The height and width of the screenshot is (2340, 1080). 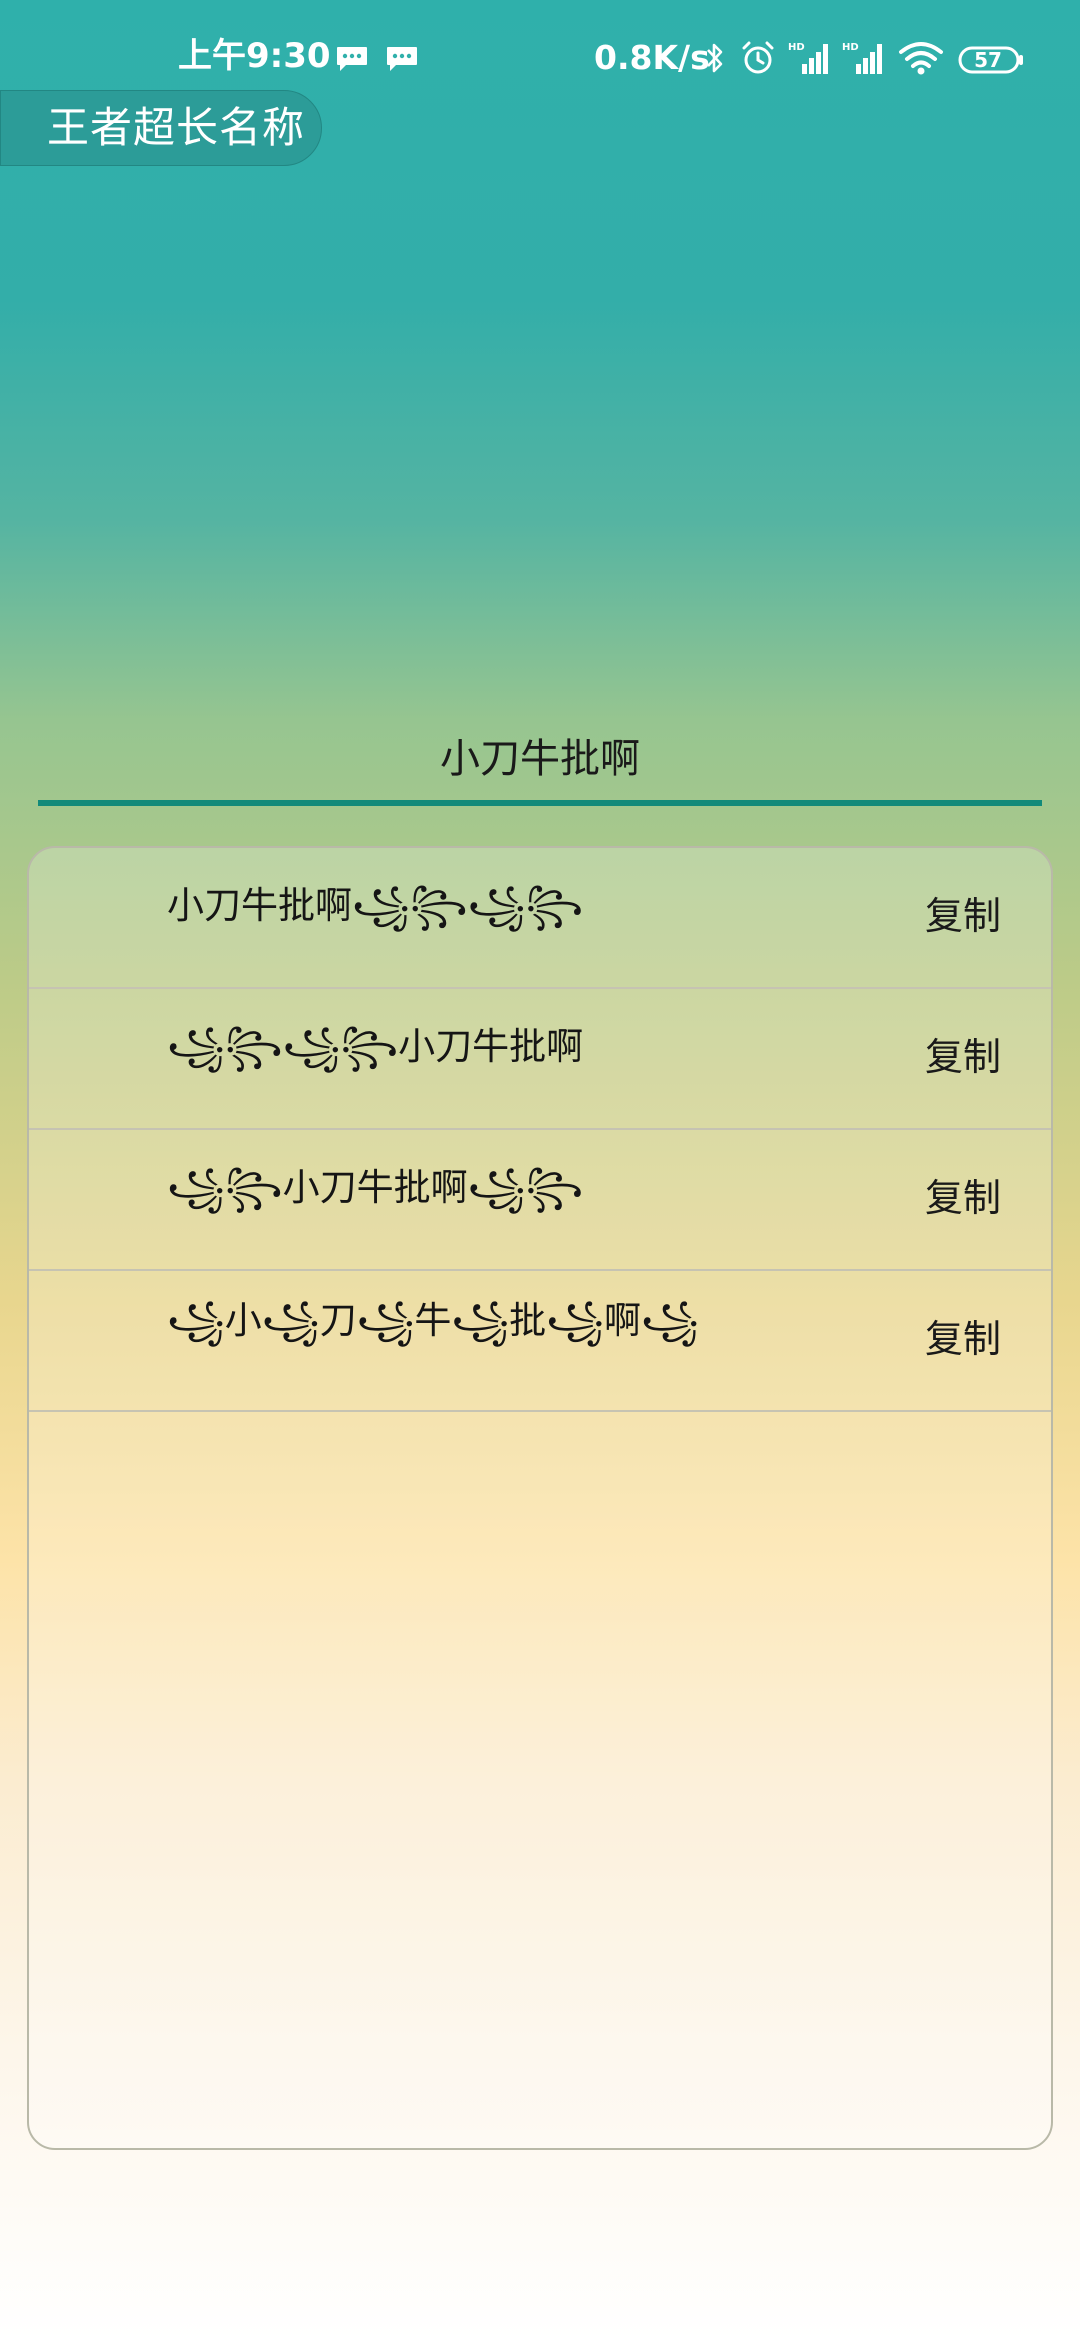 I want to click on name-input, so click(x=540, y=758).